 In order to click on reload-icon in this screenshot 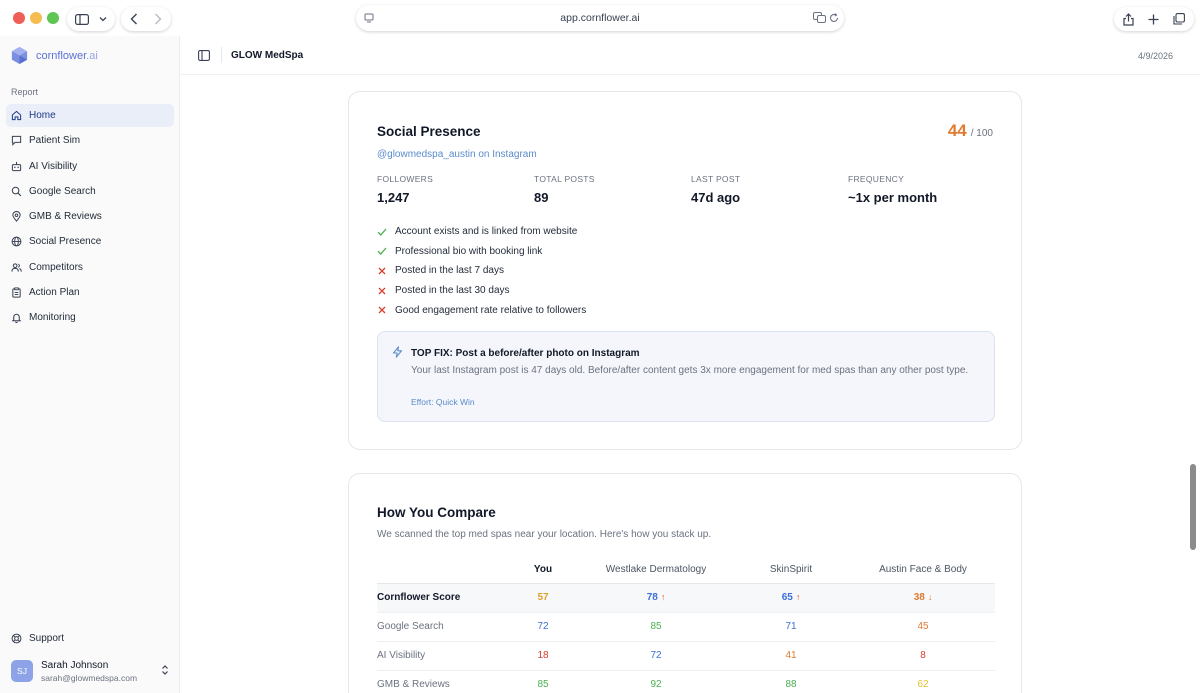, I will do `click(834, 18)`.